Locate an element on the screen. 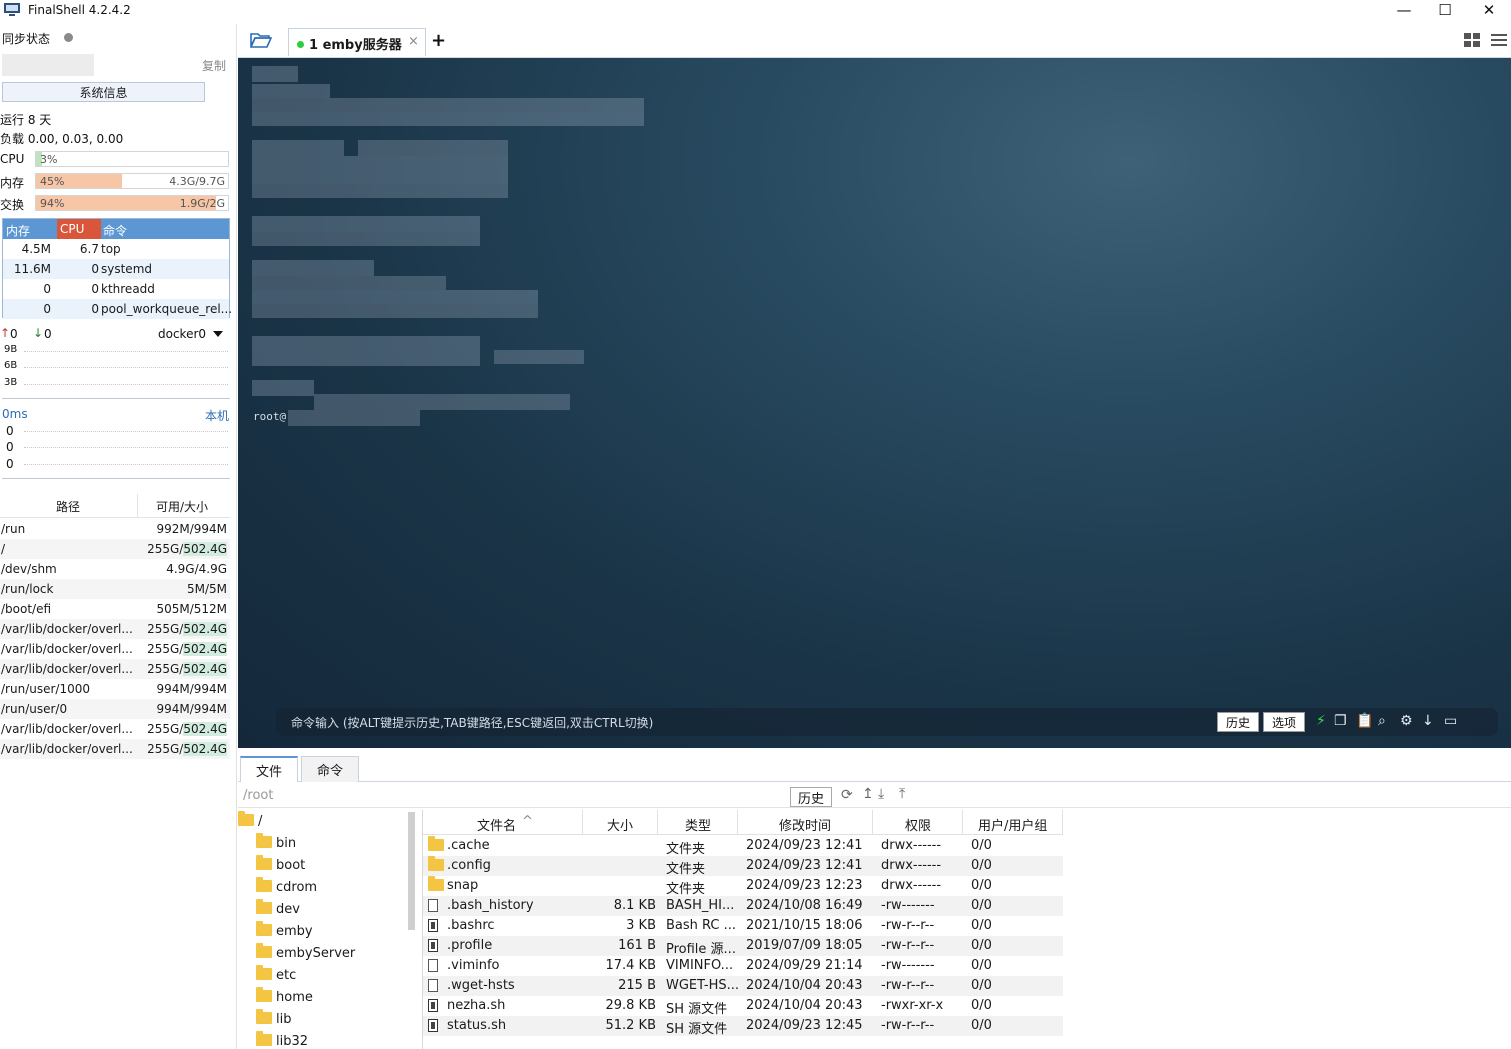 The width and height of the screenshot is (1511, 1049). tree-folder: dev is located at coordinates (278, 908).